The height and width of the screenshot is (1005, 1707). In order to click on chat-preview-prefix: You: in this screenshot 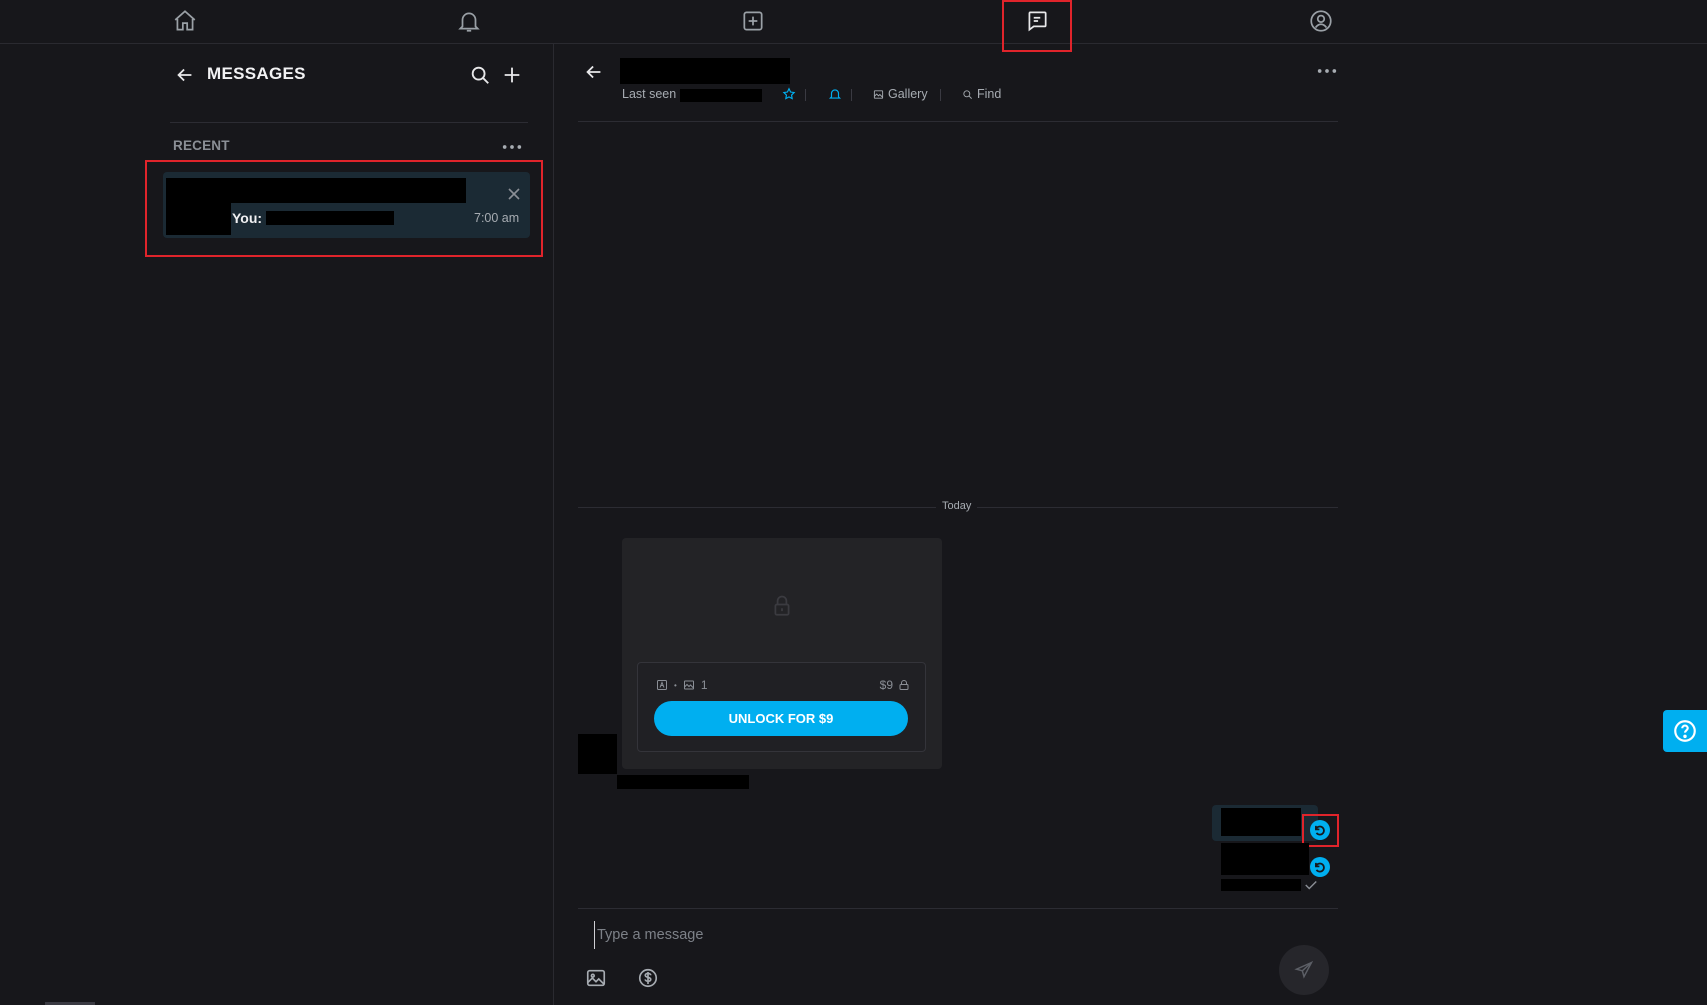, I will do `click(247, 218)`.